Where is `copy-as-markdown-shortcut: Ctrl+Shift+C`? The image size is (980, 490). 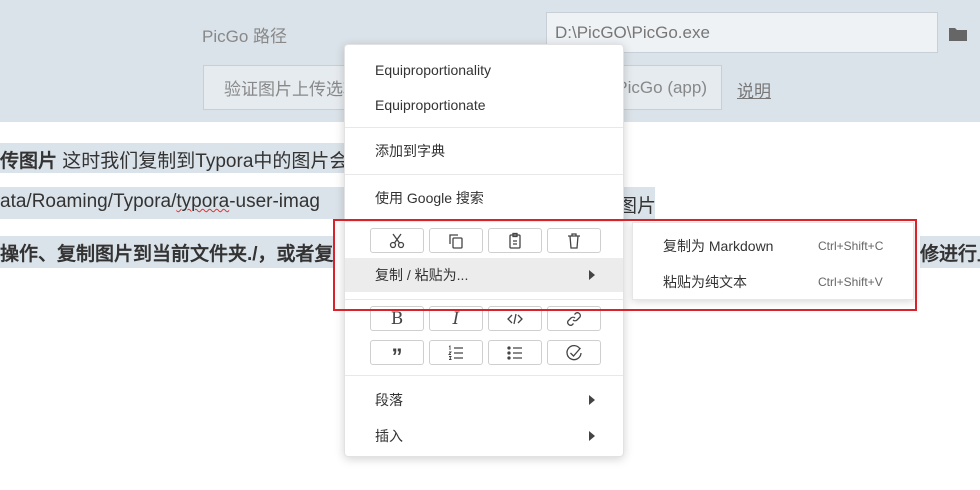
copy-as-markdown-shortcut: Ctrl+Shift+C is located at coordinates (851, 246).